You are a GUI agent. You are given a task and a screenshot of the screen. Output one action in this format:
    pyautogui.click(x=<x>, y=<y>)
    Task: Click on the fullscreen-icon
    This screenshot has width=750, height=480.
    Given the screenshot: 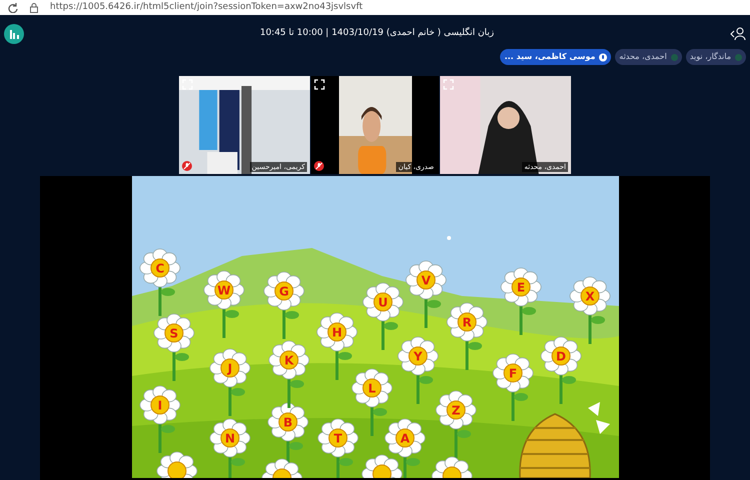 What is the action you would take?
    pyautogui.click(x=319, y=84)
    